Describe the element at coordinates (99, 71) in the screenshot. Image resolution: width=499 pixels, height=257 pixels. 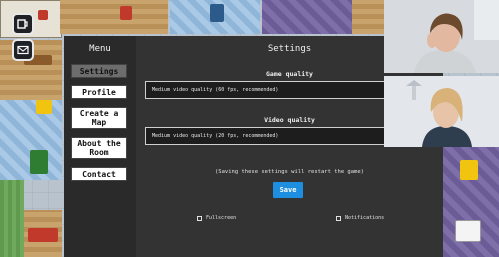
I see `menu-item-settings: Settings` at that location.